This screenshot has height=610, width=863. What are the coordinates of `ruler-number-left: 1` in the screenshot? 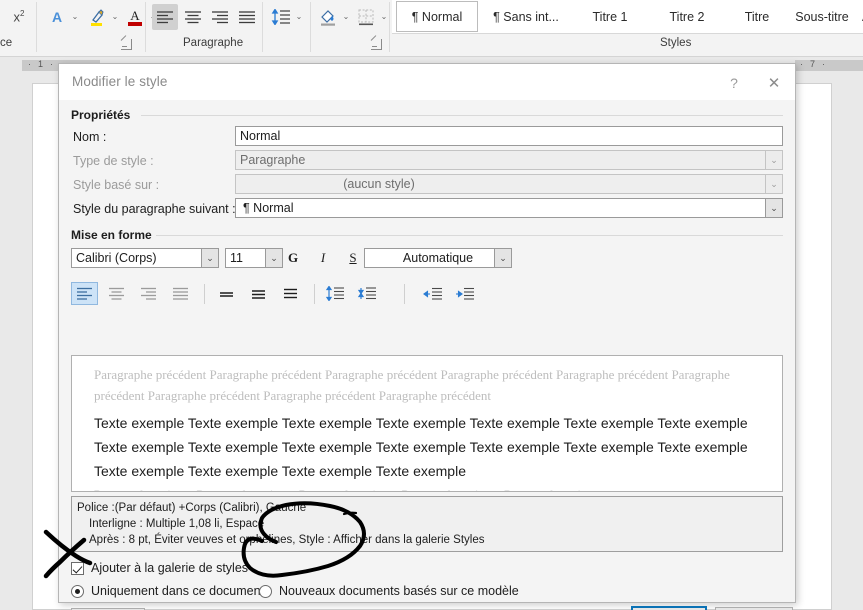 It's located at (41, 64).